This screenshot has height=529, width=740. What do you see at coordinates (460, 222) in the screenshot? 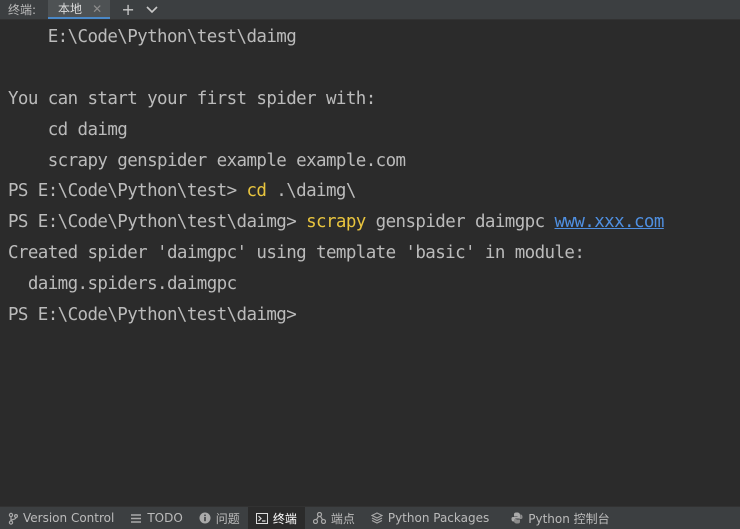
I see `command-args: genspider daimgpc` at bounding box center [460, 222].